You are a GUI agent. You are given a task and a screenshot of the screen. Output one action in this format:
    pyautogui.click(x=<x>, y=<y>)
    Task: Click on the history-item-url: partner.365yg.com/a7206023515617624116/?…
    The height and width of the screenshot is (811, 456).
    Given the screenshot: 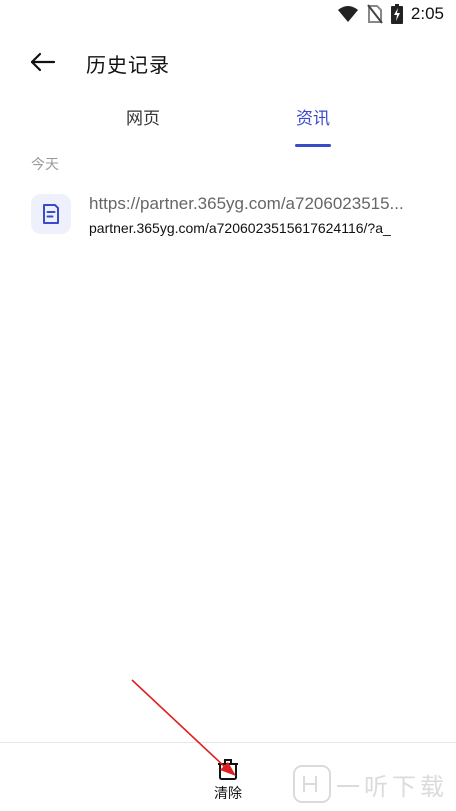 What is the action you would take?
    pyautogui.click(x=240, y=228)
    